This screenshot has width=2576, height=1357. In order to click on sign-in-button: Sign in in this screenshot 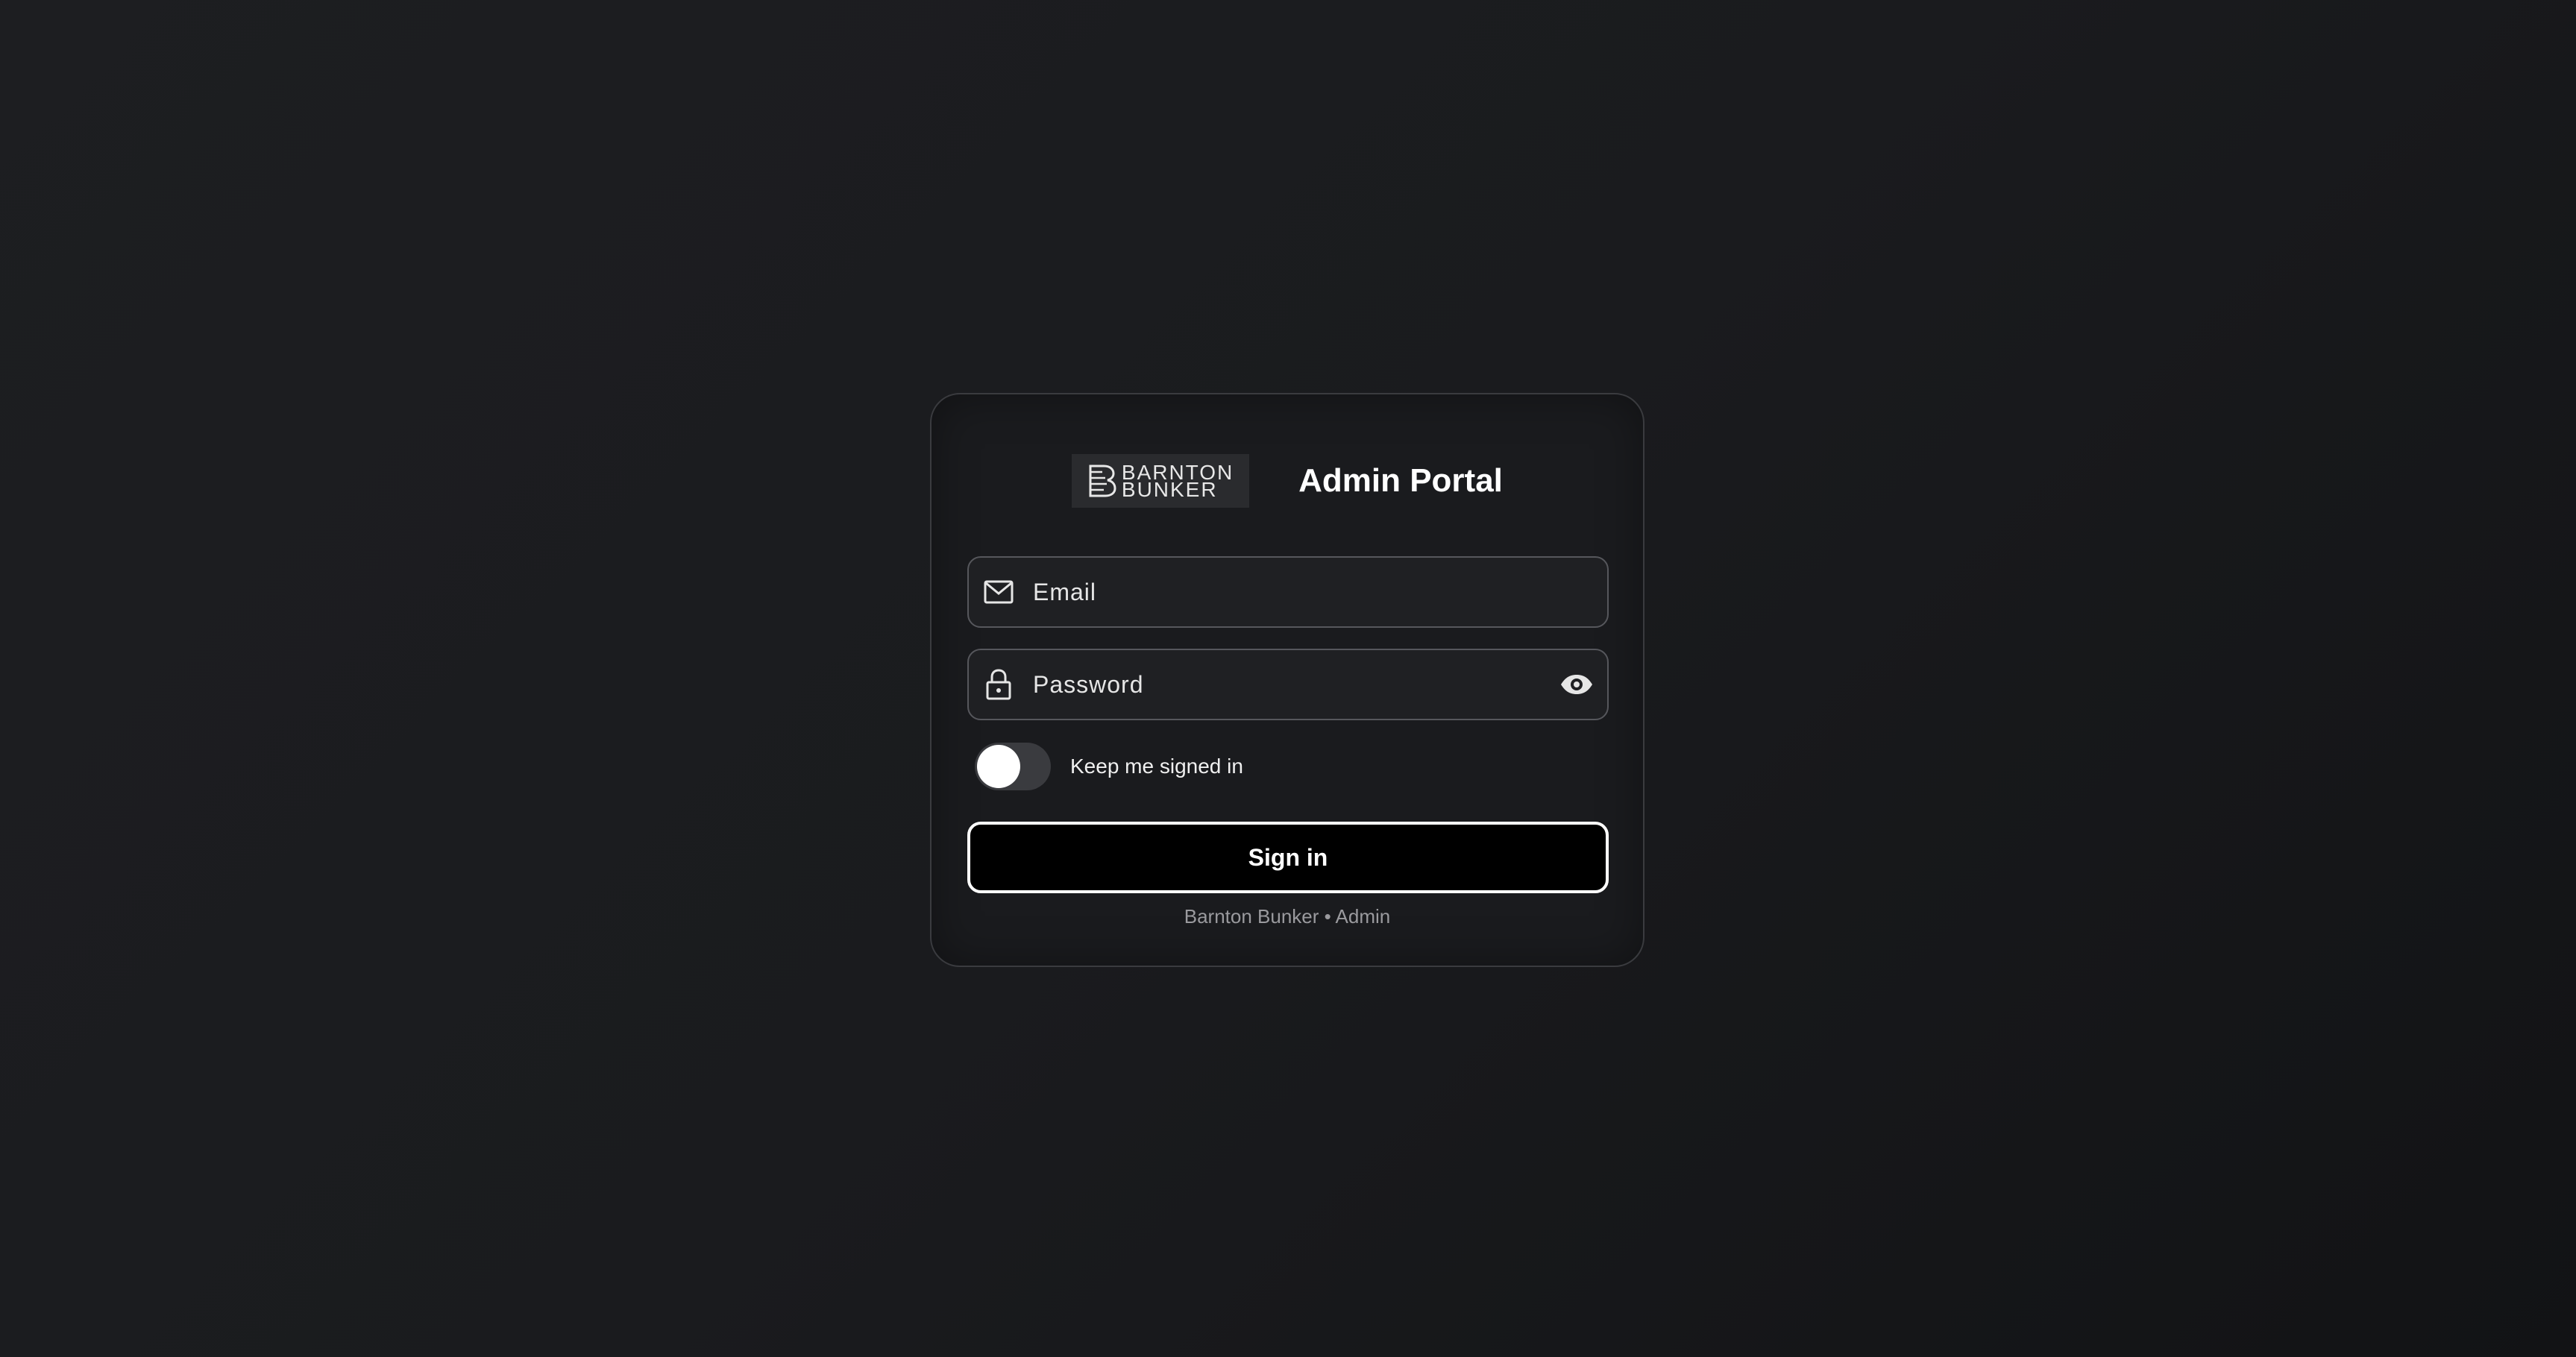, I will do `click(1288, 857)`.